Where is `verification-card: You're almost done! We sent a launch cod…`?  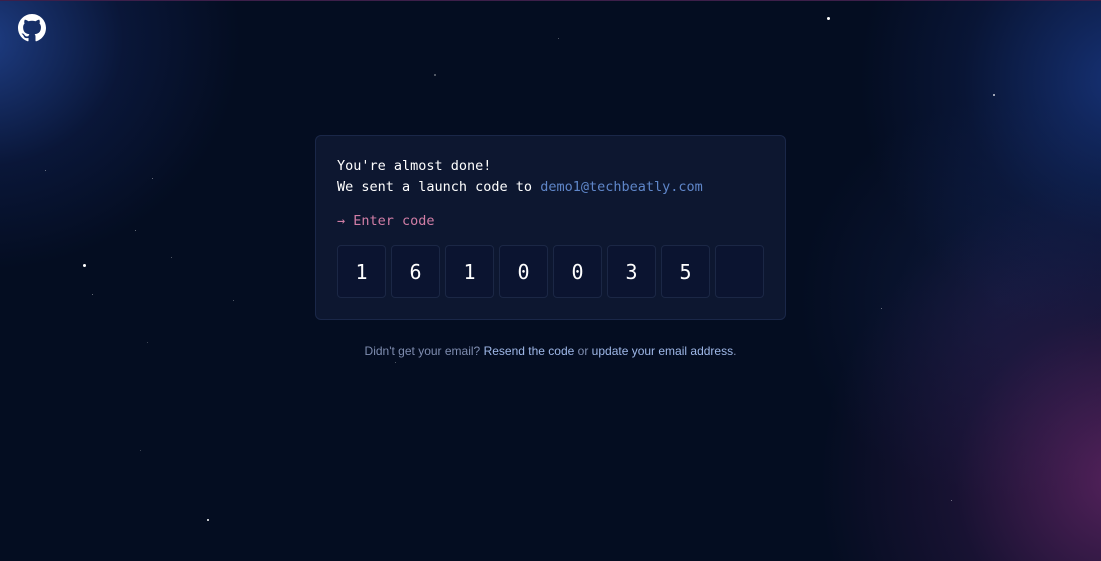 verification-card: You're almost done! We sent a launch cod… is located at coordinates (550, 227).